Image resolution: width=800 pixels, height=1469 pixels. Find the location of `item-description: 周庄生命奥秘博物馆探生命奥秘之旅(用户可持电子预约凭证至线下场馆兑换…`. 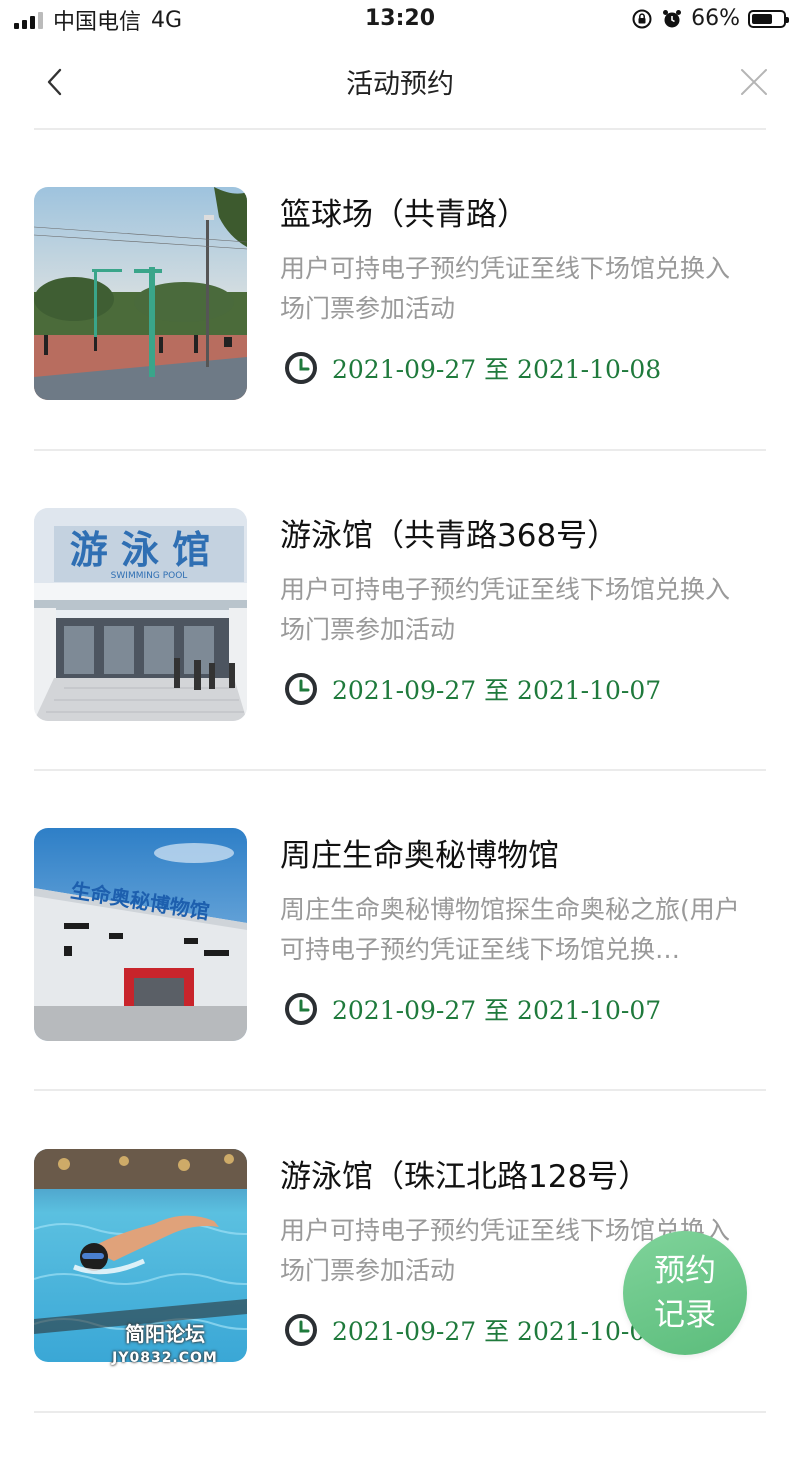

item-description: 周庄生命奥秘博物馆探生命奥秘之旅(用户可持电子预约凭证至线下场馆兑换… is located at coordinates (510, 929).